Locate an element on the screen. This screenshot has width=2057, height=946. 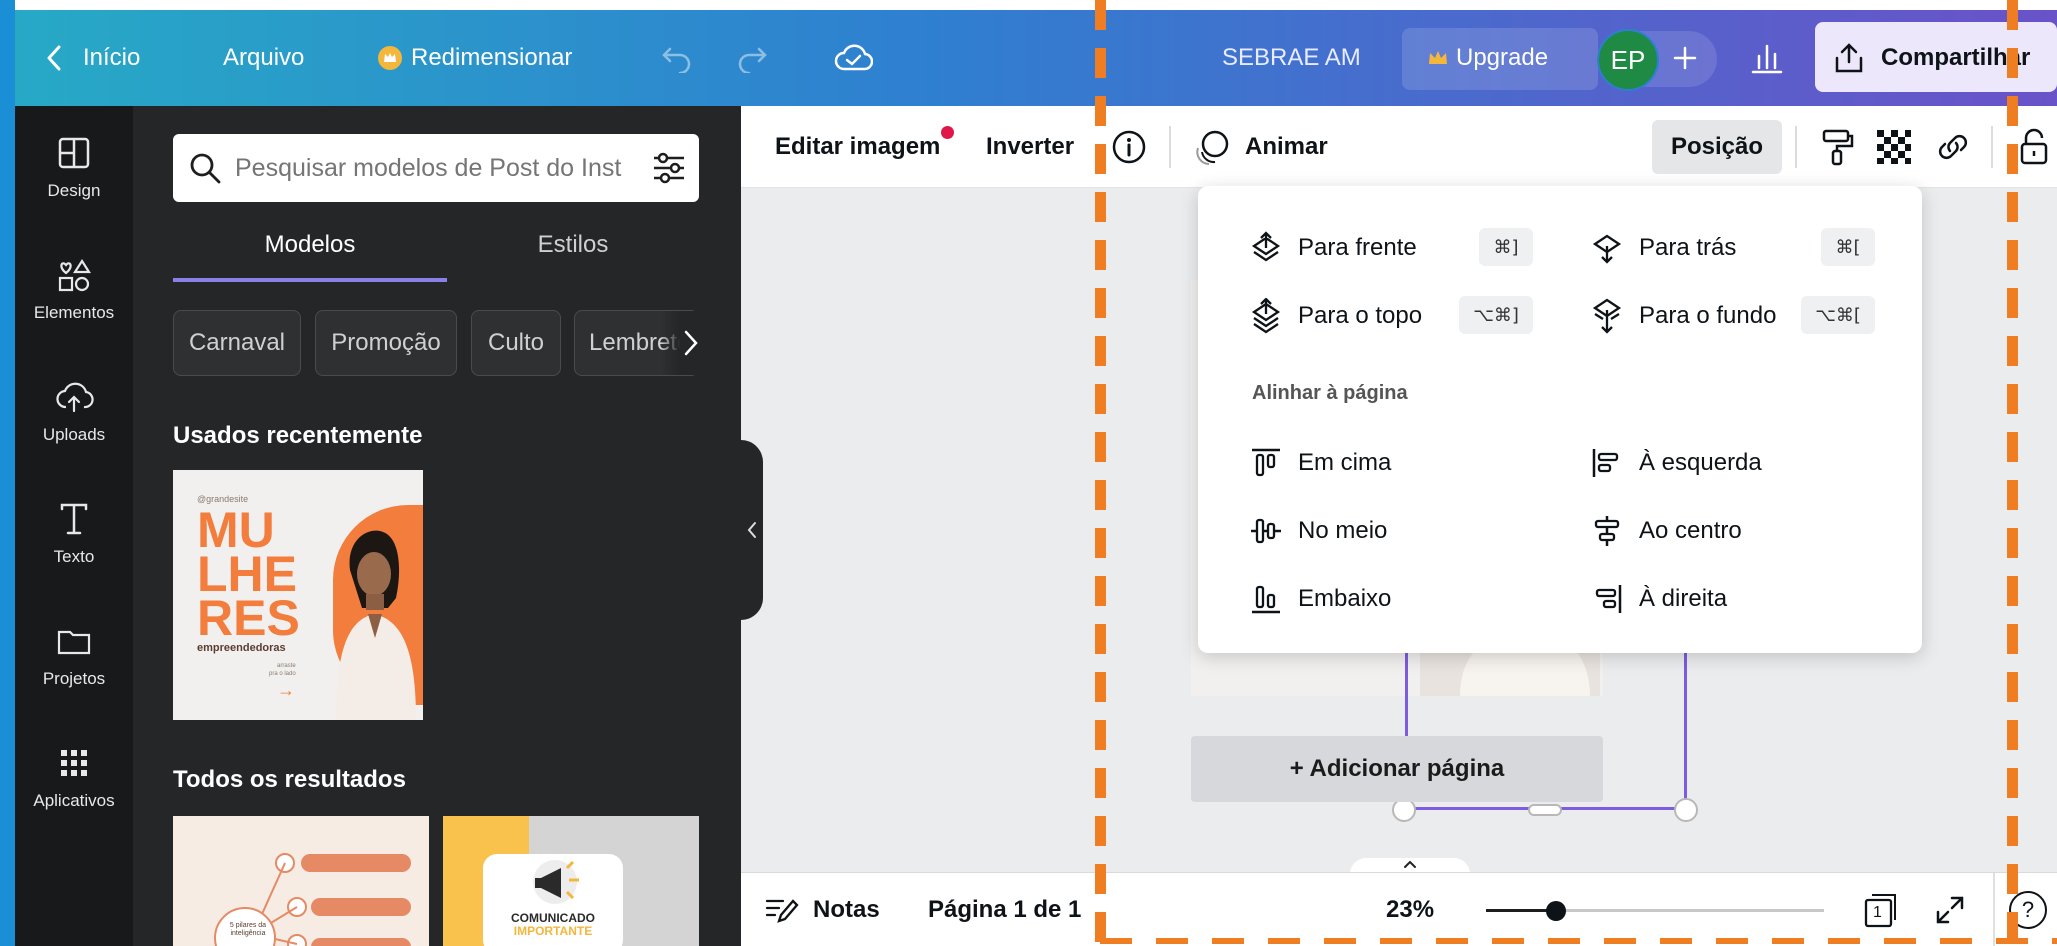
add-page-button: + Adicionar página is located at coordinates (1397, 769).